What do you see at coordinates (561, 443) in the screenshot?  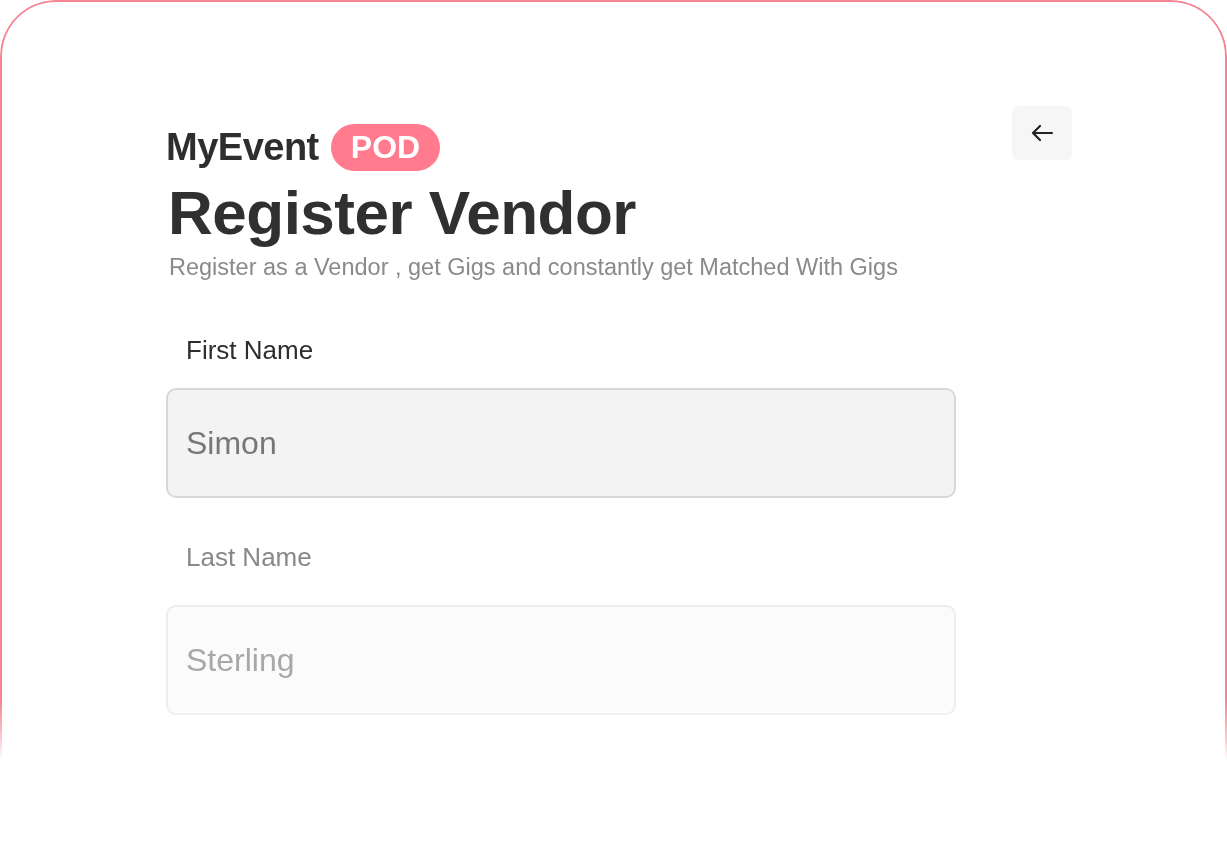 I see `input-field: Simon` at bounding box center [561, 443].